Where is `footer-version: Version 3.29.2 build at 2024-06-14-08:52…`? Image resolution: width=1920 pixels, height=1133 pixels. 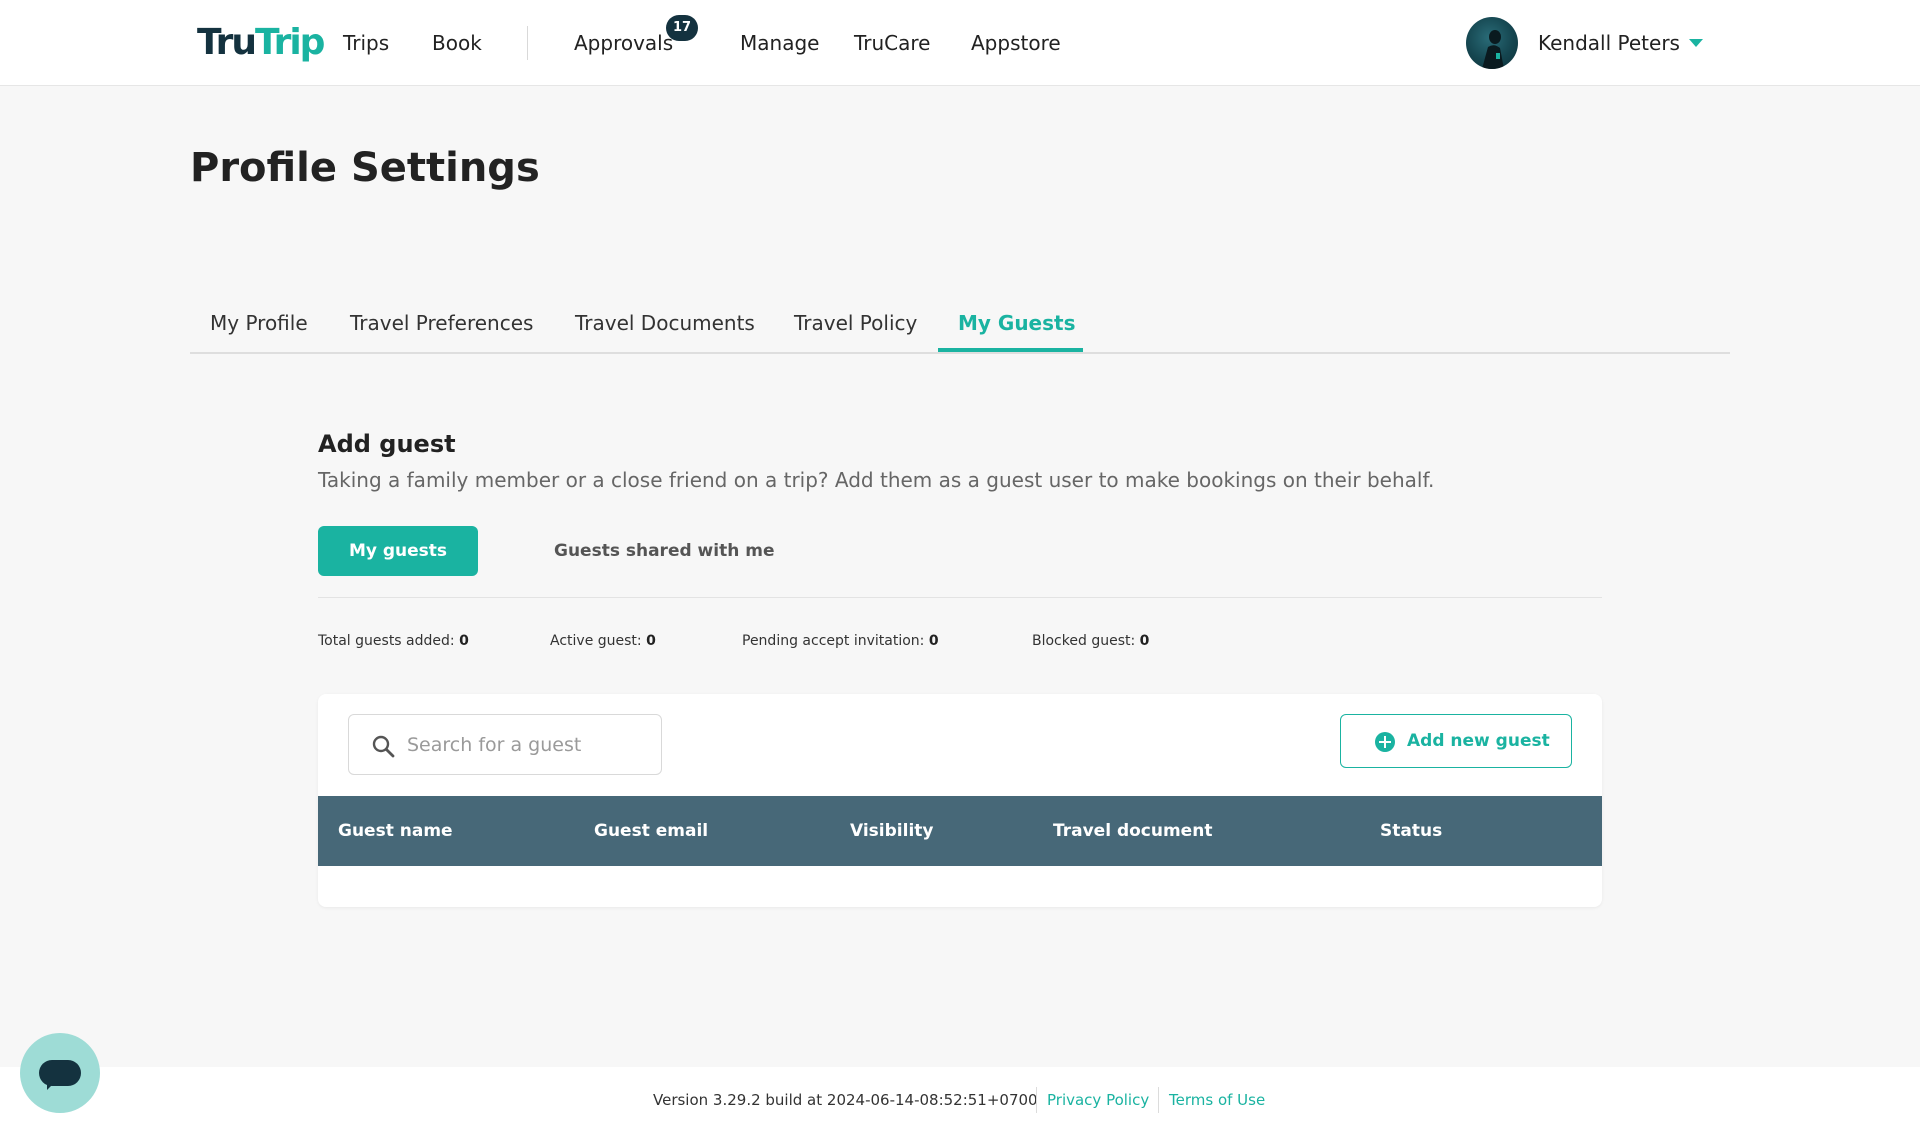 footer-version: Version 3.29.2 build at 2024-06-14-08:52… is located at coordinates (845, 1100).